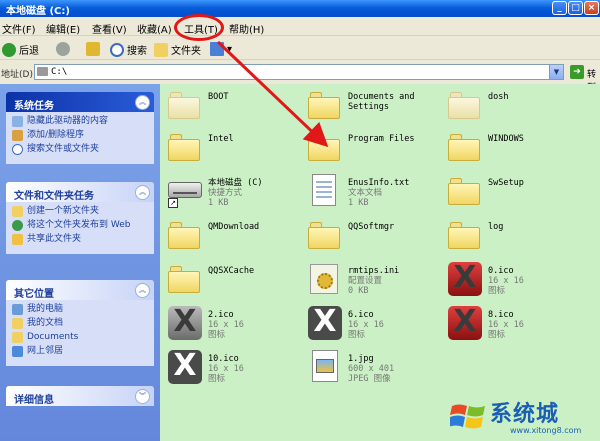  I want to click on menu-file: 文件(F), so click(19, 28).